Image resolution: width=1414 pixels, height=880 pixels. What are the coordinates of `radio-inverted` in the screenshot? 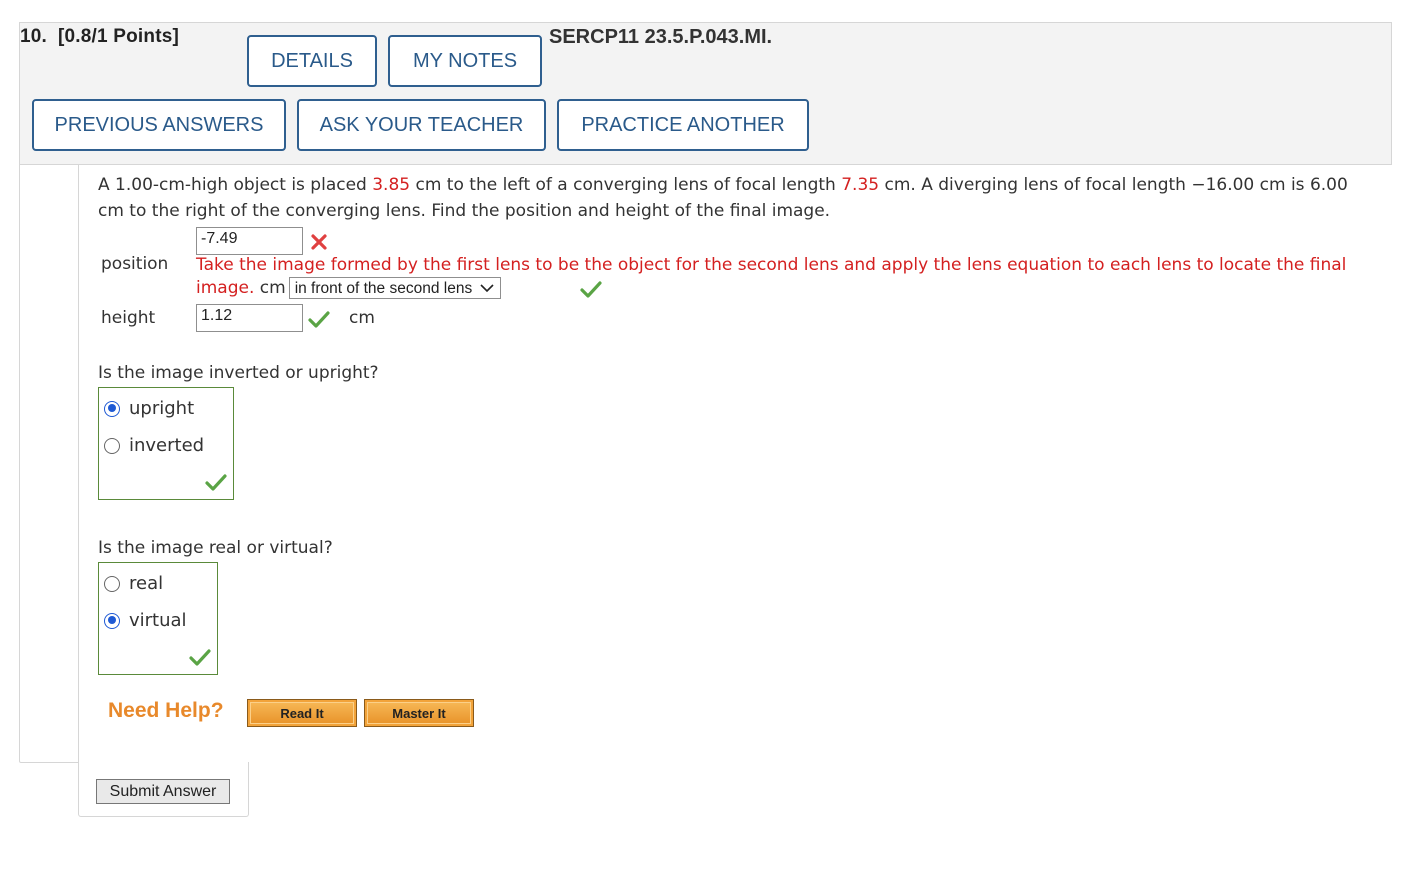 It's located at (112, 445).